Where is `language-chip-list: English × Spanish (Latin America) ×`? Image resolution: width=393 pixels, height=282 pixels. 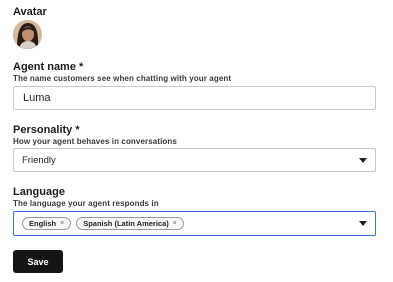
language-chip-list: English × Spanish (Latin America) × is located at coordinates (103, 223).